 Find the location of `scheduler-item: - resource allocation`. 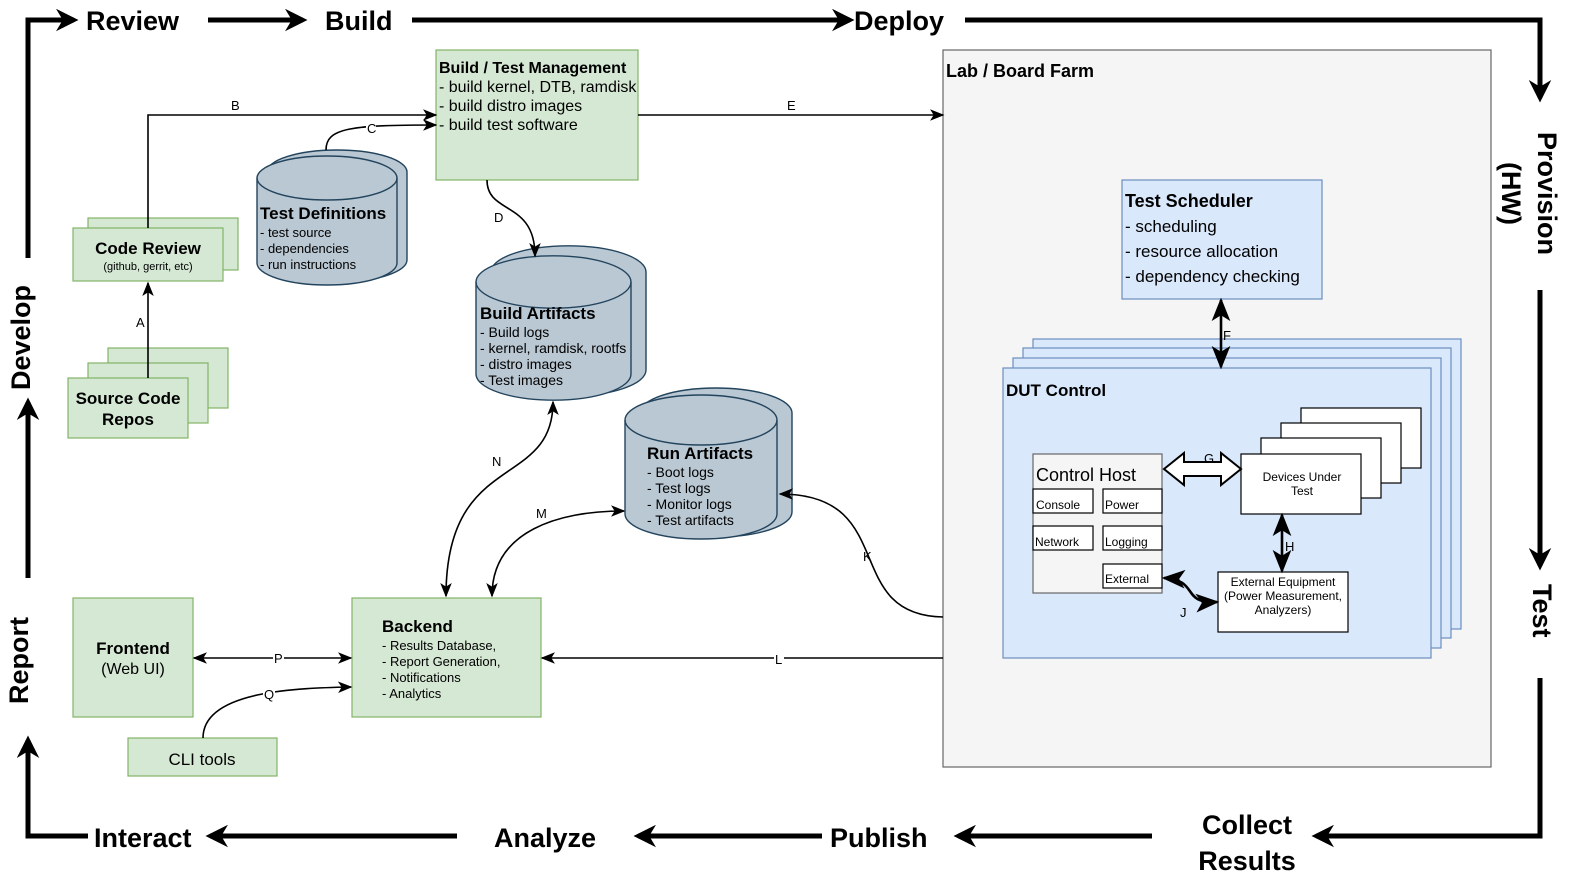

scheduler-item: - resource allocation is located at coordinates (1201, 251).